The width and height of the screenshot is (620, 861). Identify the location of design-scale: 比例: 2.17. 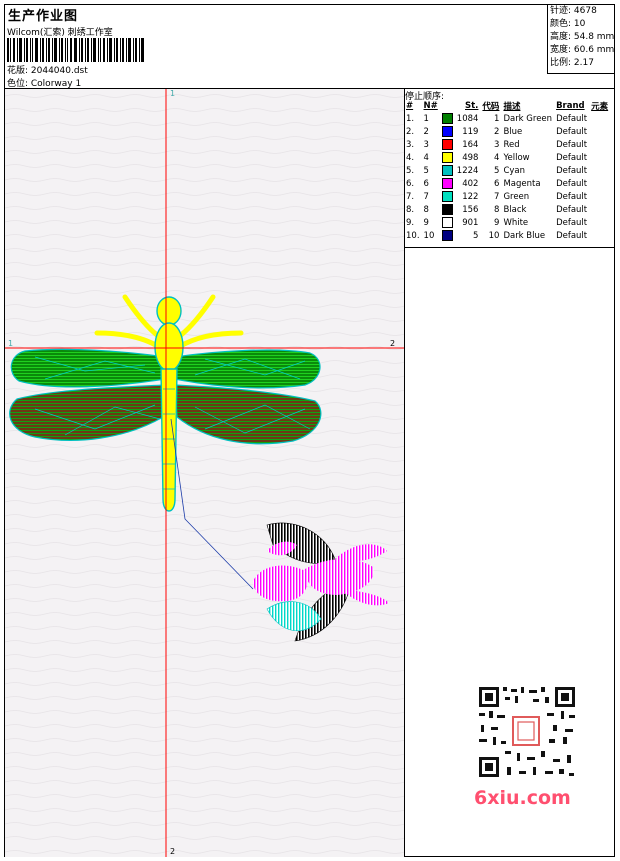
(572, 63).